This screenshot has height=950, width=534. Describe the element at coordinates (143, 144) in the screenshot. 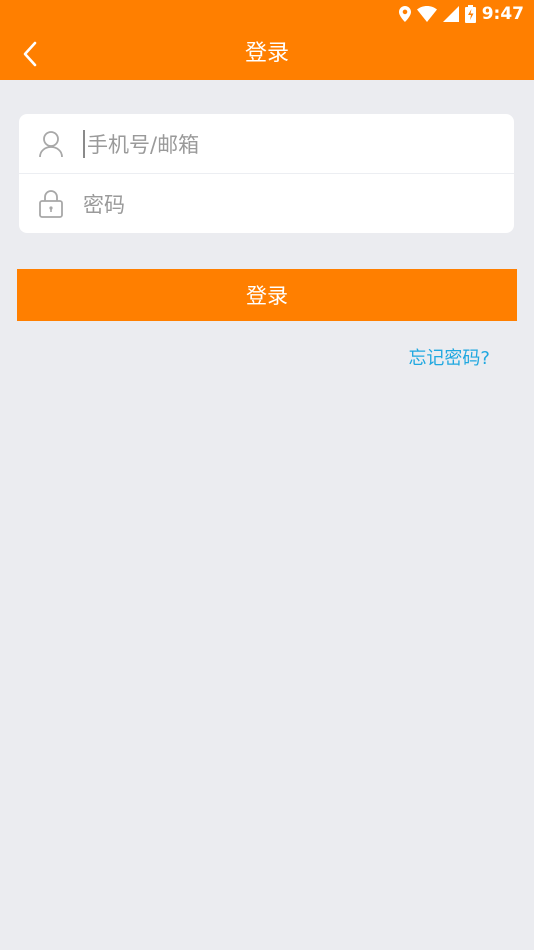

I see `account-placeholder: 手机号/邮箱` at that location.